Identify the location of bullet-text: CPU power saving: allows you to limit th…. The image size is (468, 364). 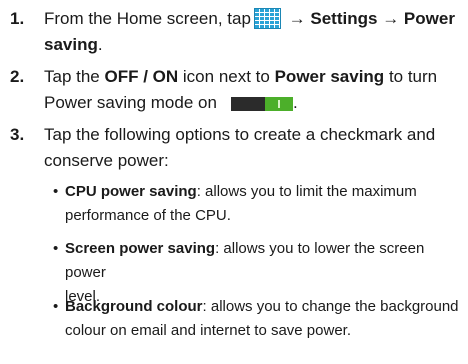
(241, 203).